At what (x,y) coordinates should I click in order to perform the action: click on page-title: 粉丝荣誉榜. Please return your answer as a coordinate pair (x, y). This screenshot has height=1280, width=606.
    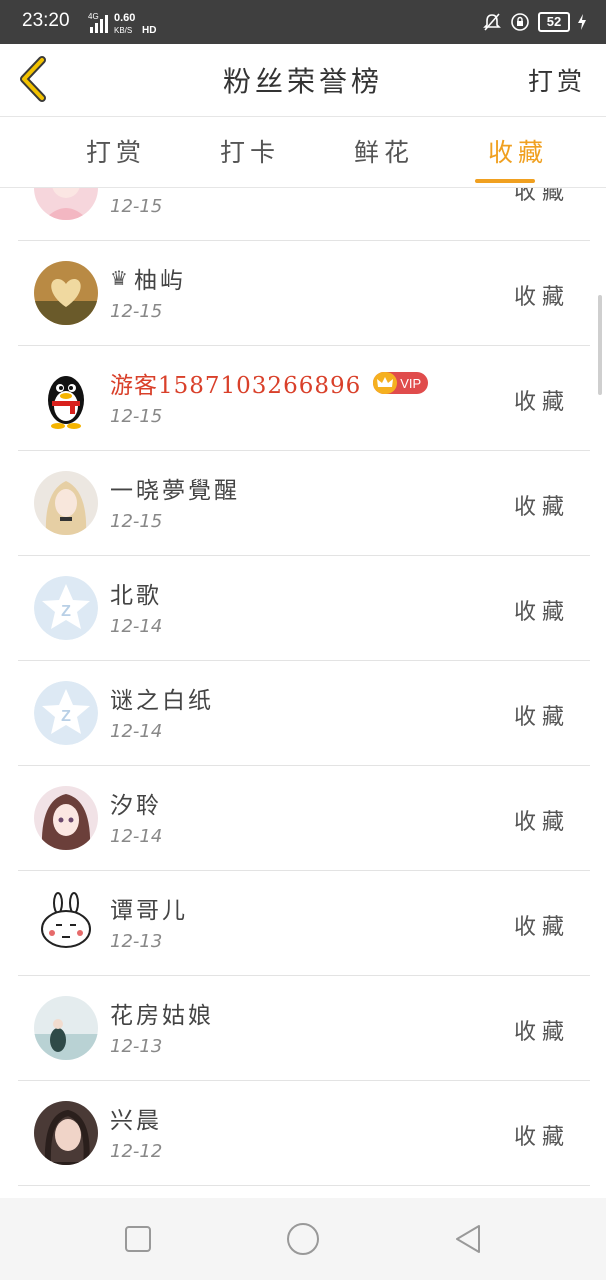
    Looking at the image, I should click on (302, 81).